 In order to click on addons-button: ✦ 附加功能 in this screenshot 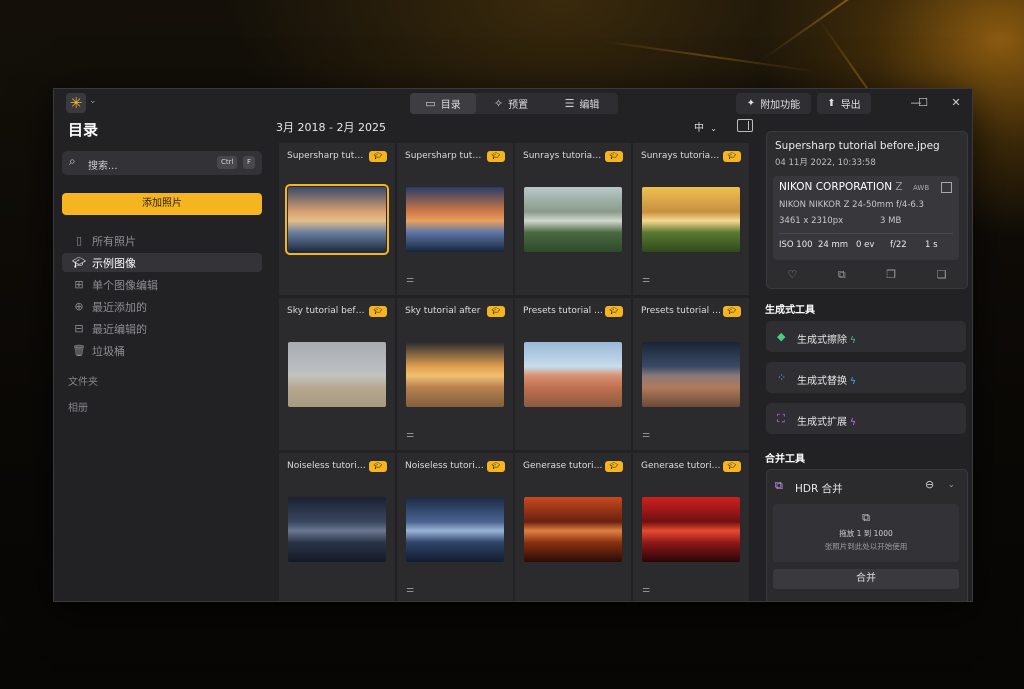, I will do `click(773, 103)`.